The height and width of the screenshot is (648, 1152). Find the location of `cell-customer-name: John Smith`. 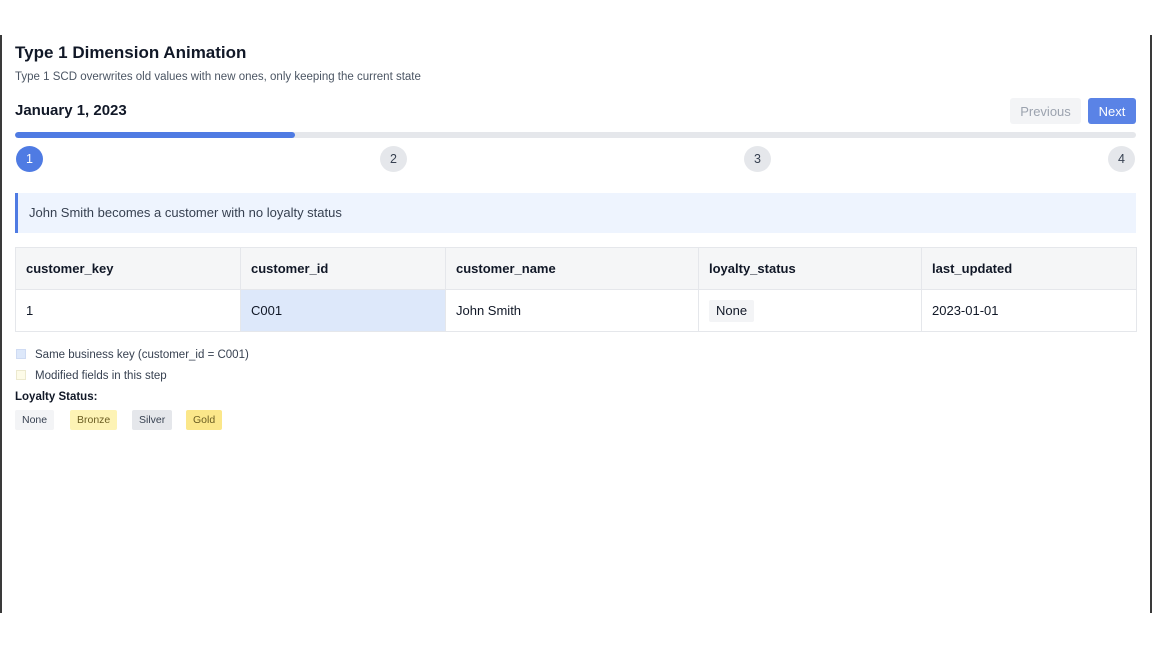

cell-customer-name: John Smith is located at coordinates (572, 310).